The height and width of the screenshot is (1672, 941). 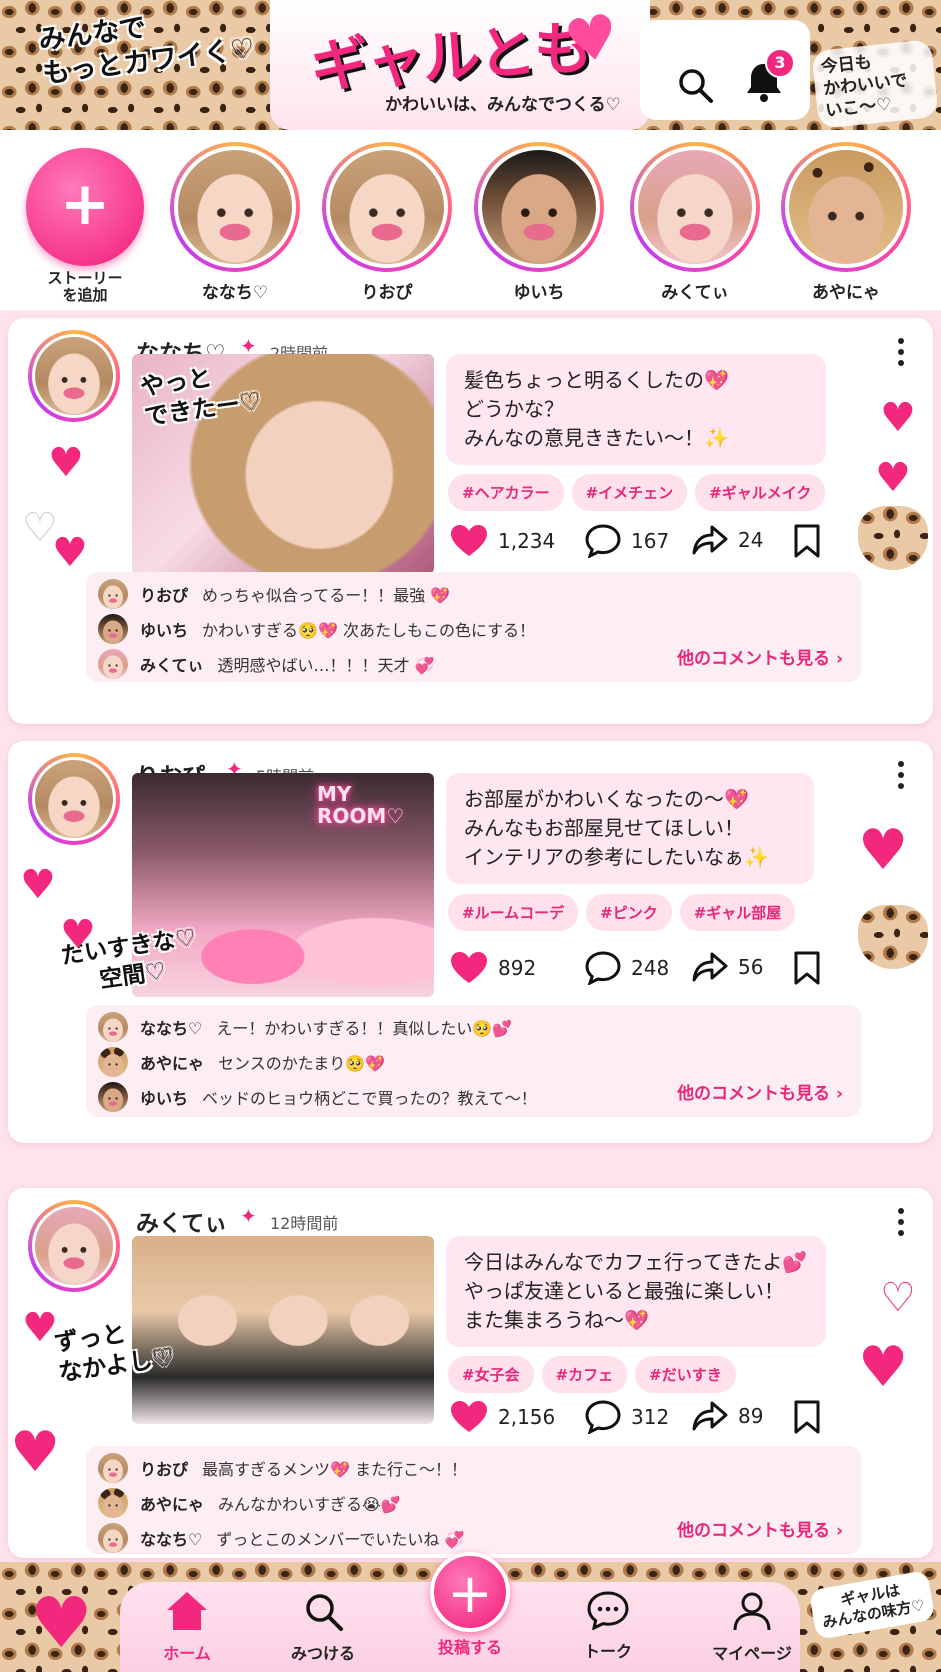 I want to click on comment-count: 248, so click(x=650, y=968).